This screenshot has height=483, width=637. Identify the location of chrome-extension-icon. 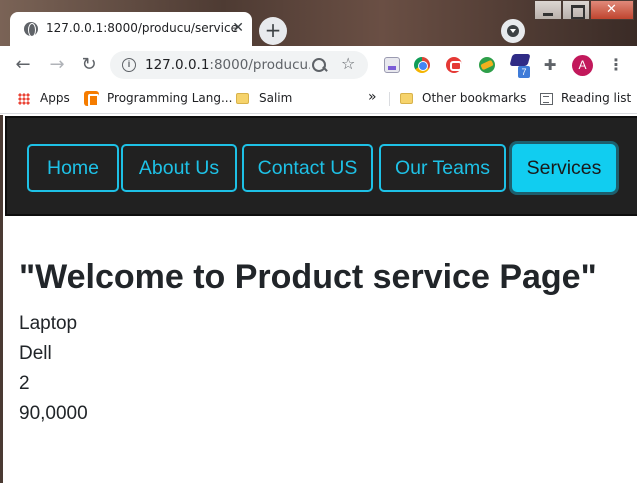
(422, 65).